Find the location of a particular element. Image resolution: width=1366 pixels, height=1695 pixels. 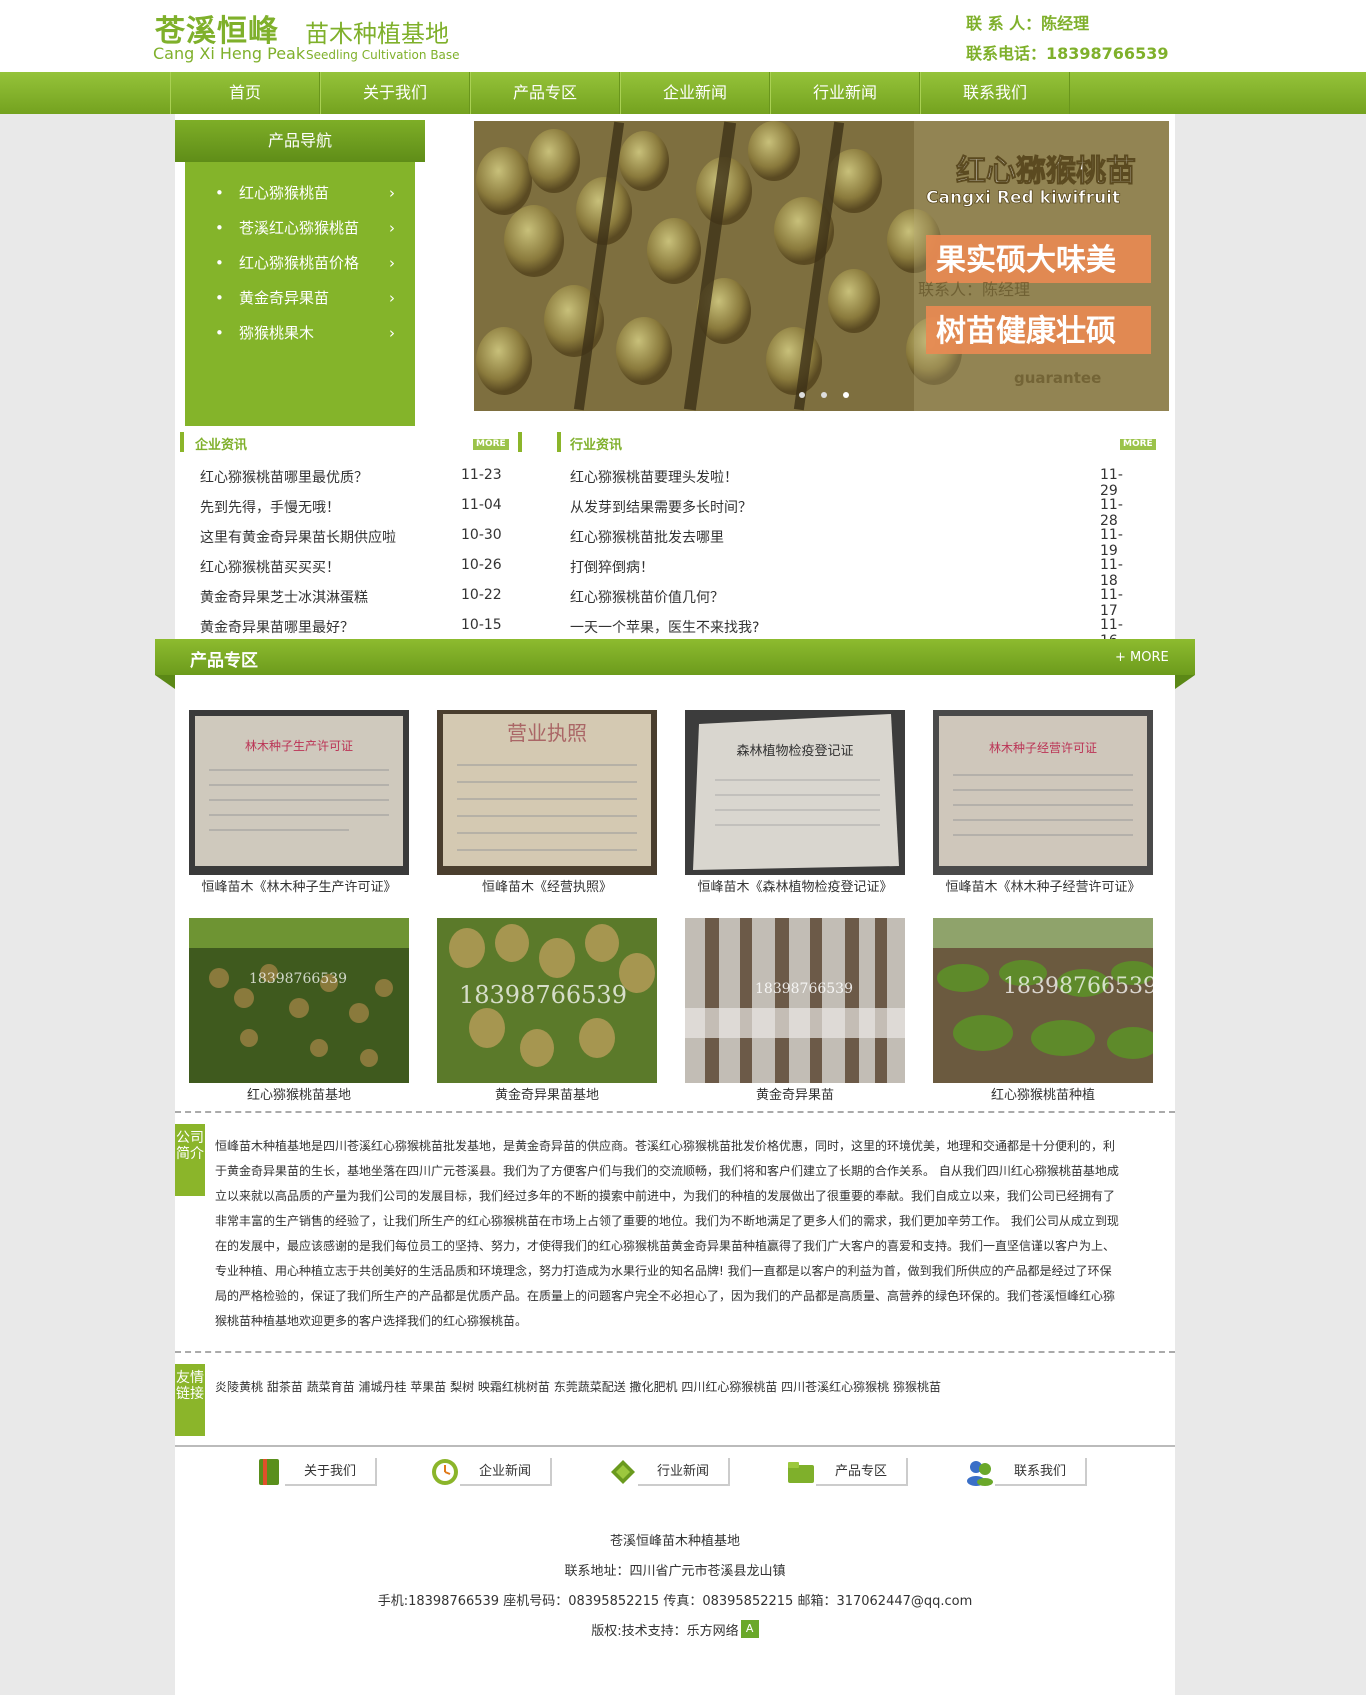

nav-about: 关于我们 is located at coordinates (395, 93).